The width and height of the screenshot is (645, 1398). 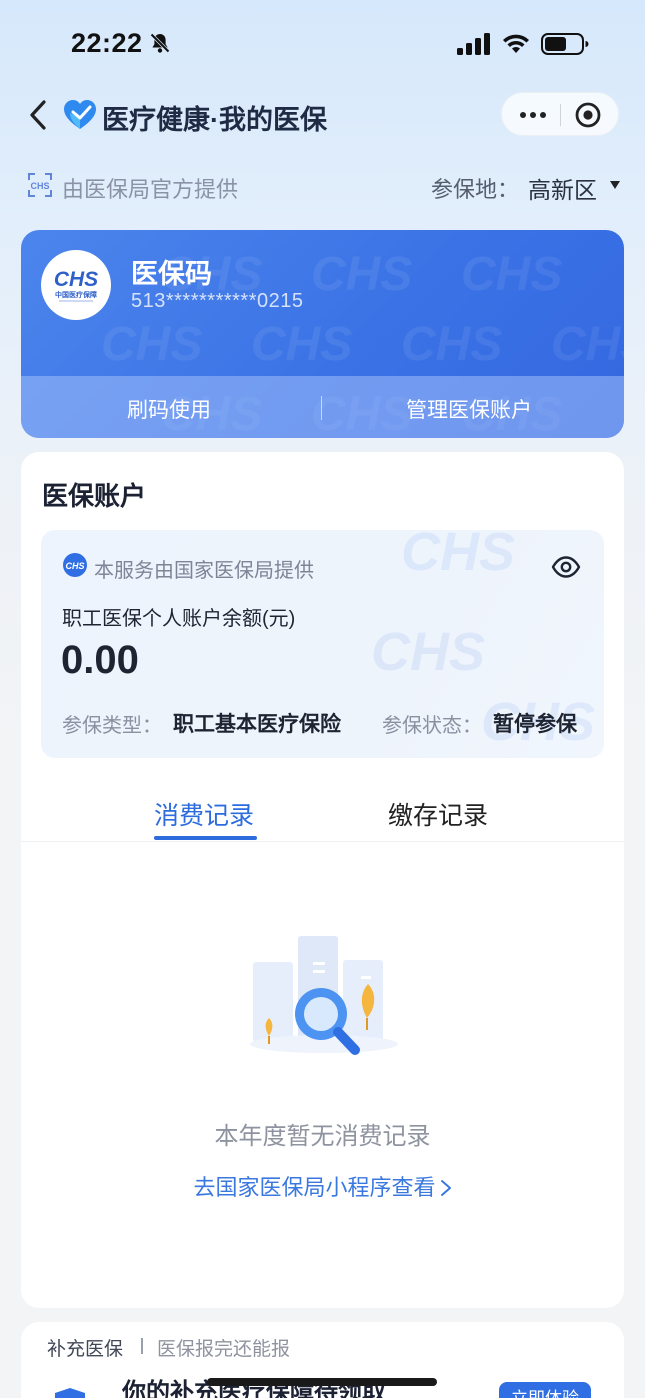 I want to click on chs-logo-icon: CHS, so click(x=40, y=185).